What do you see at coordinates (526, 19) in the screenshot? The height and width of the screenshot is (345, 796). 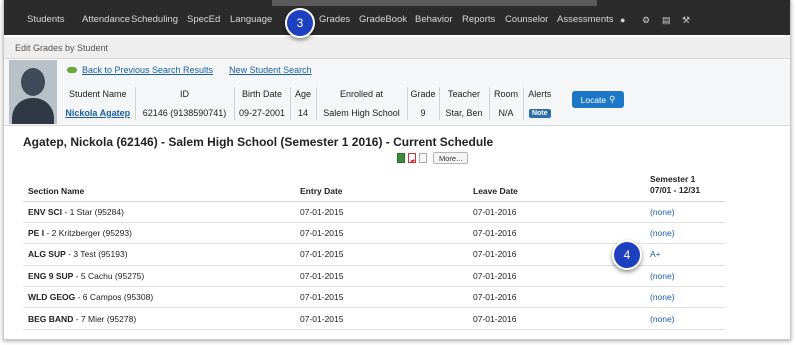 I see `nav-item-counselor: Counselor` at bounding box center [526, 19].